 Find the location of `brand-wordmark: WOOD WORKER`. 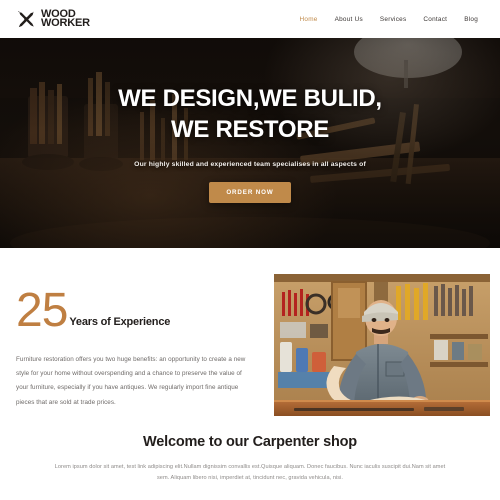

brand-wordmark: WOOD WORKER is located at coordinates (65, 18).